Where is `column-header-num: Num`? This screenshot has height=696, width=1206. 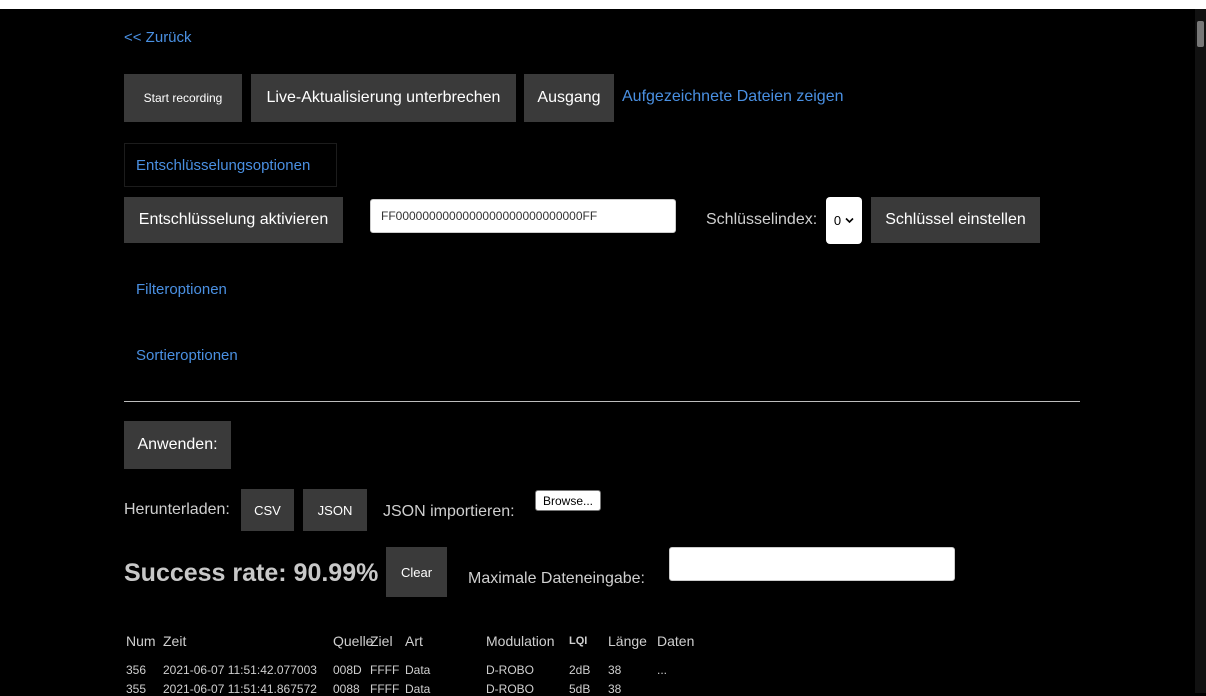 column-header-num: Num is located at coordinates (141, 641).